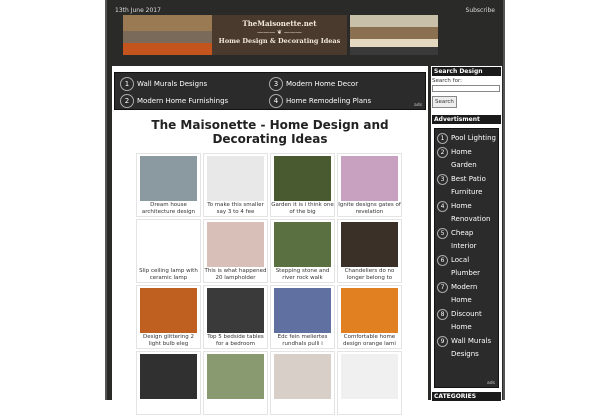 Image resolution: width=600 pixels, height=415 pixels. What do you see at coordinates (474, 138) in the screenshot?
I see `ad-label: Pool Lighting` at bounding box center [474, 138].